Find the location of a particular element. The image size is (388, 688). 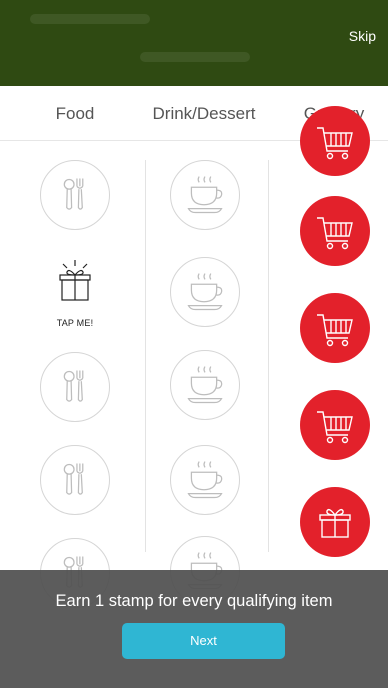

gift-icon is located at coordinates (335, 523).